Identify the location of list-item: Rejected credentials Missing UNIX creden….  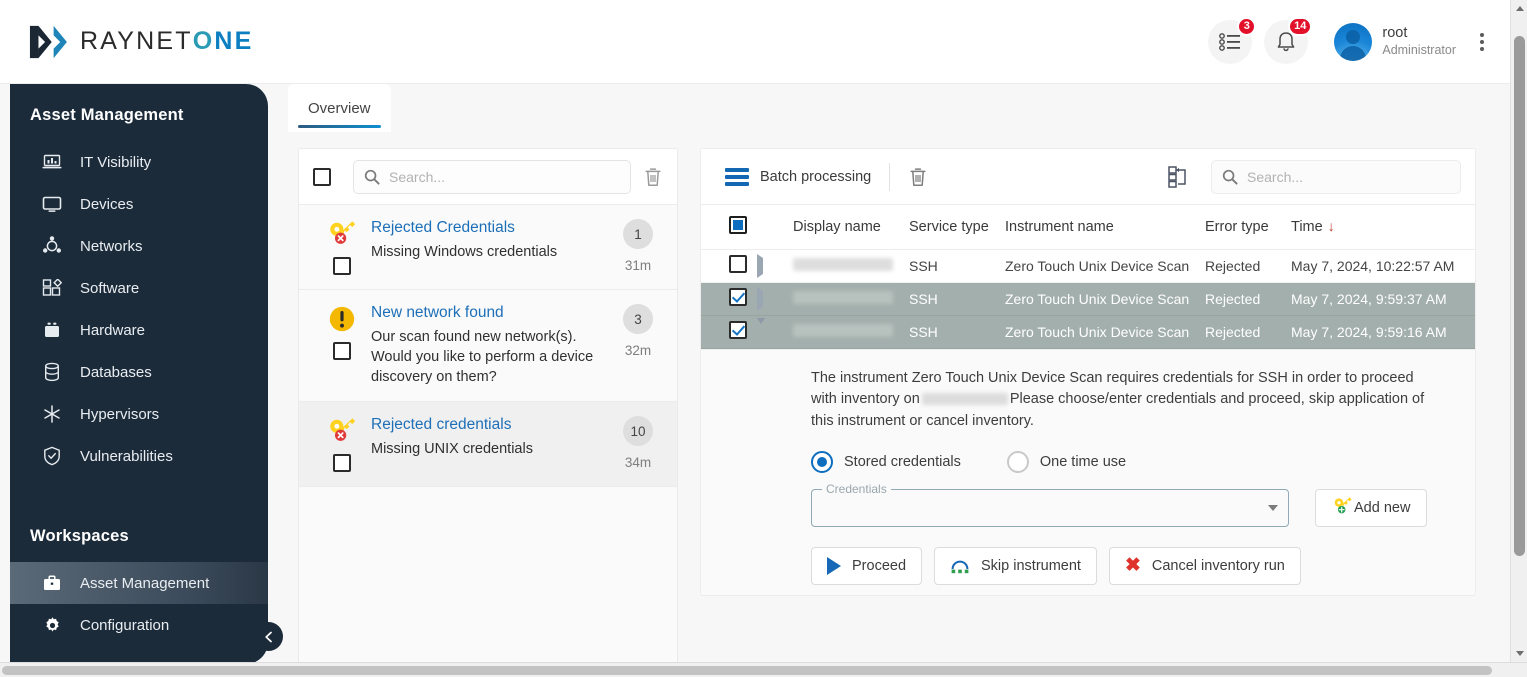
(488, 444).